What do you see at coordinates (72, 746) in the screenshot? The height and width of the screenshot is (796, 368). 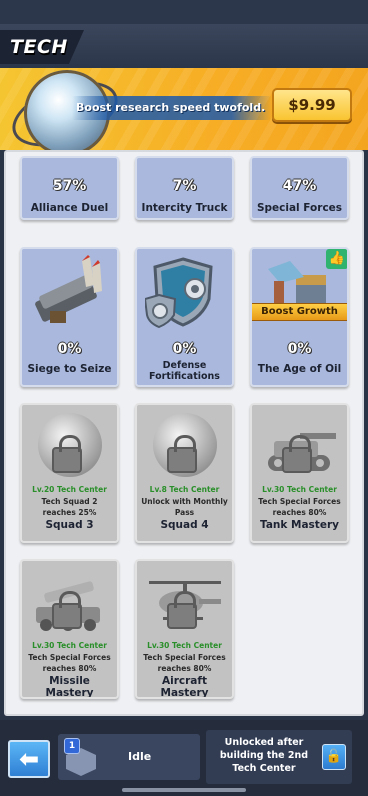 I see `slot-number-badge: 1` at bounding box center [72, 746].